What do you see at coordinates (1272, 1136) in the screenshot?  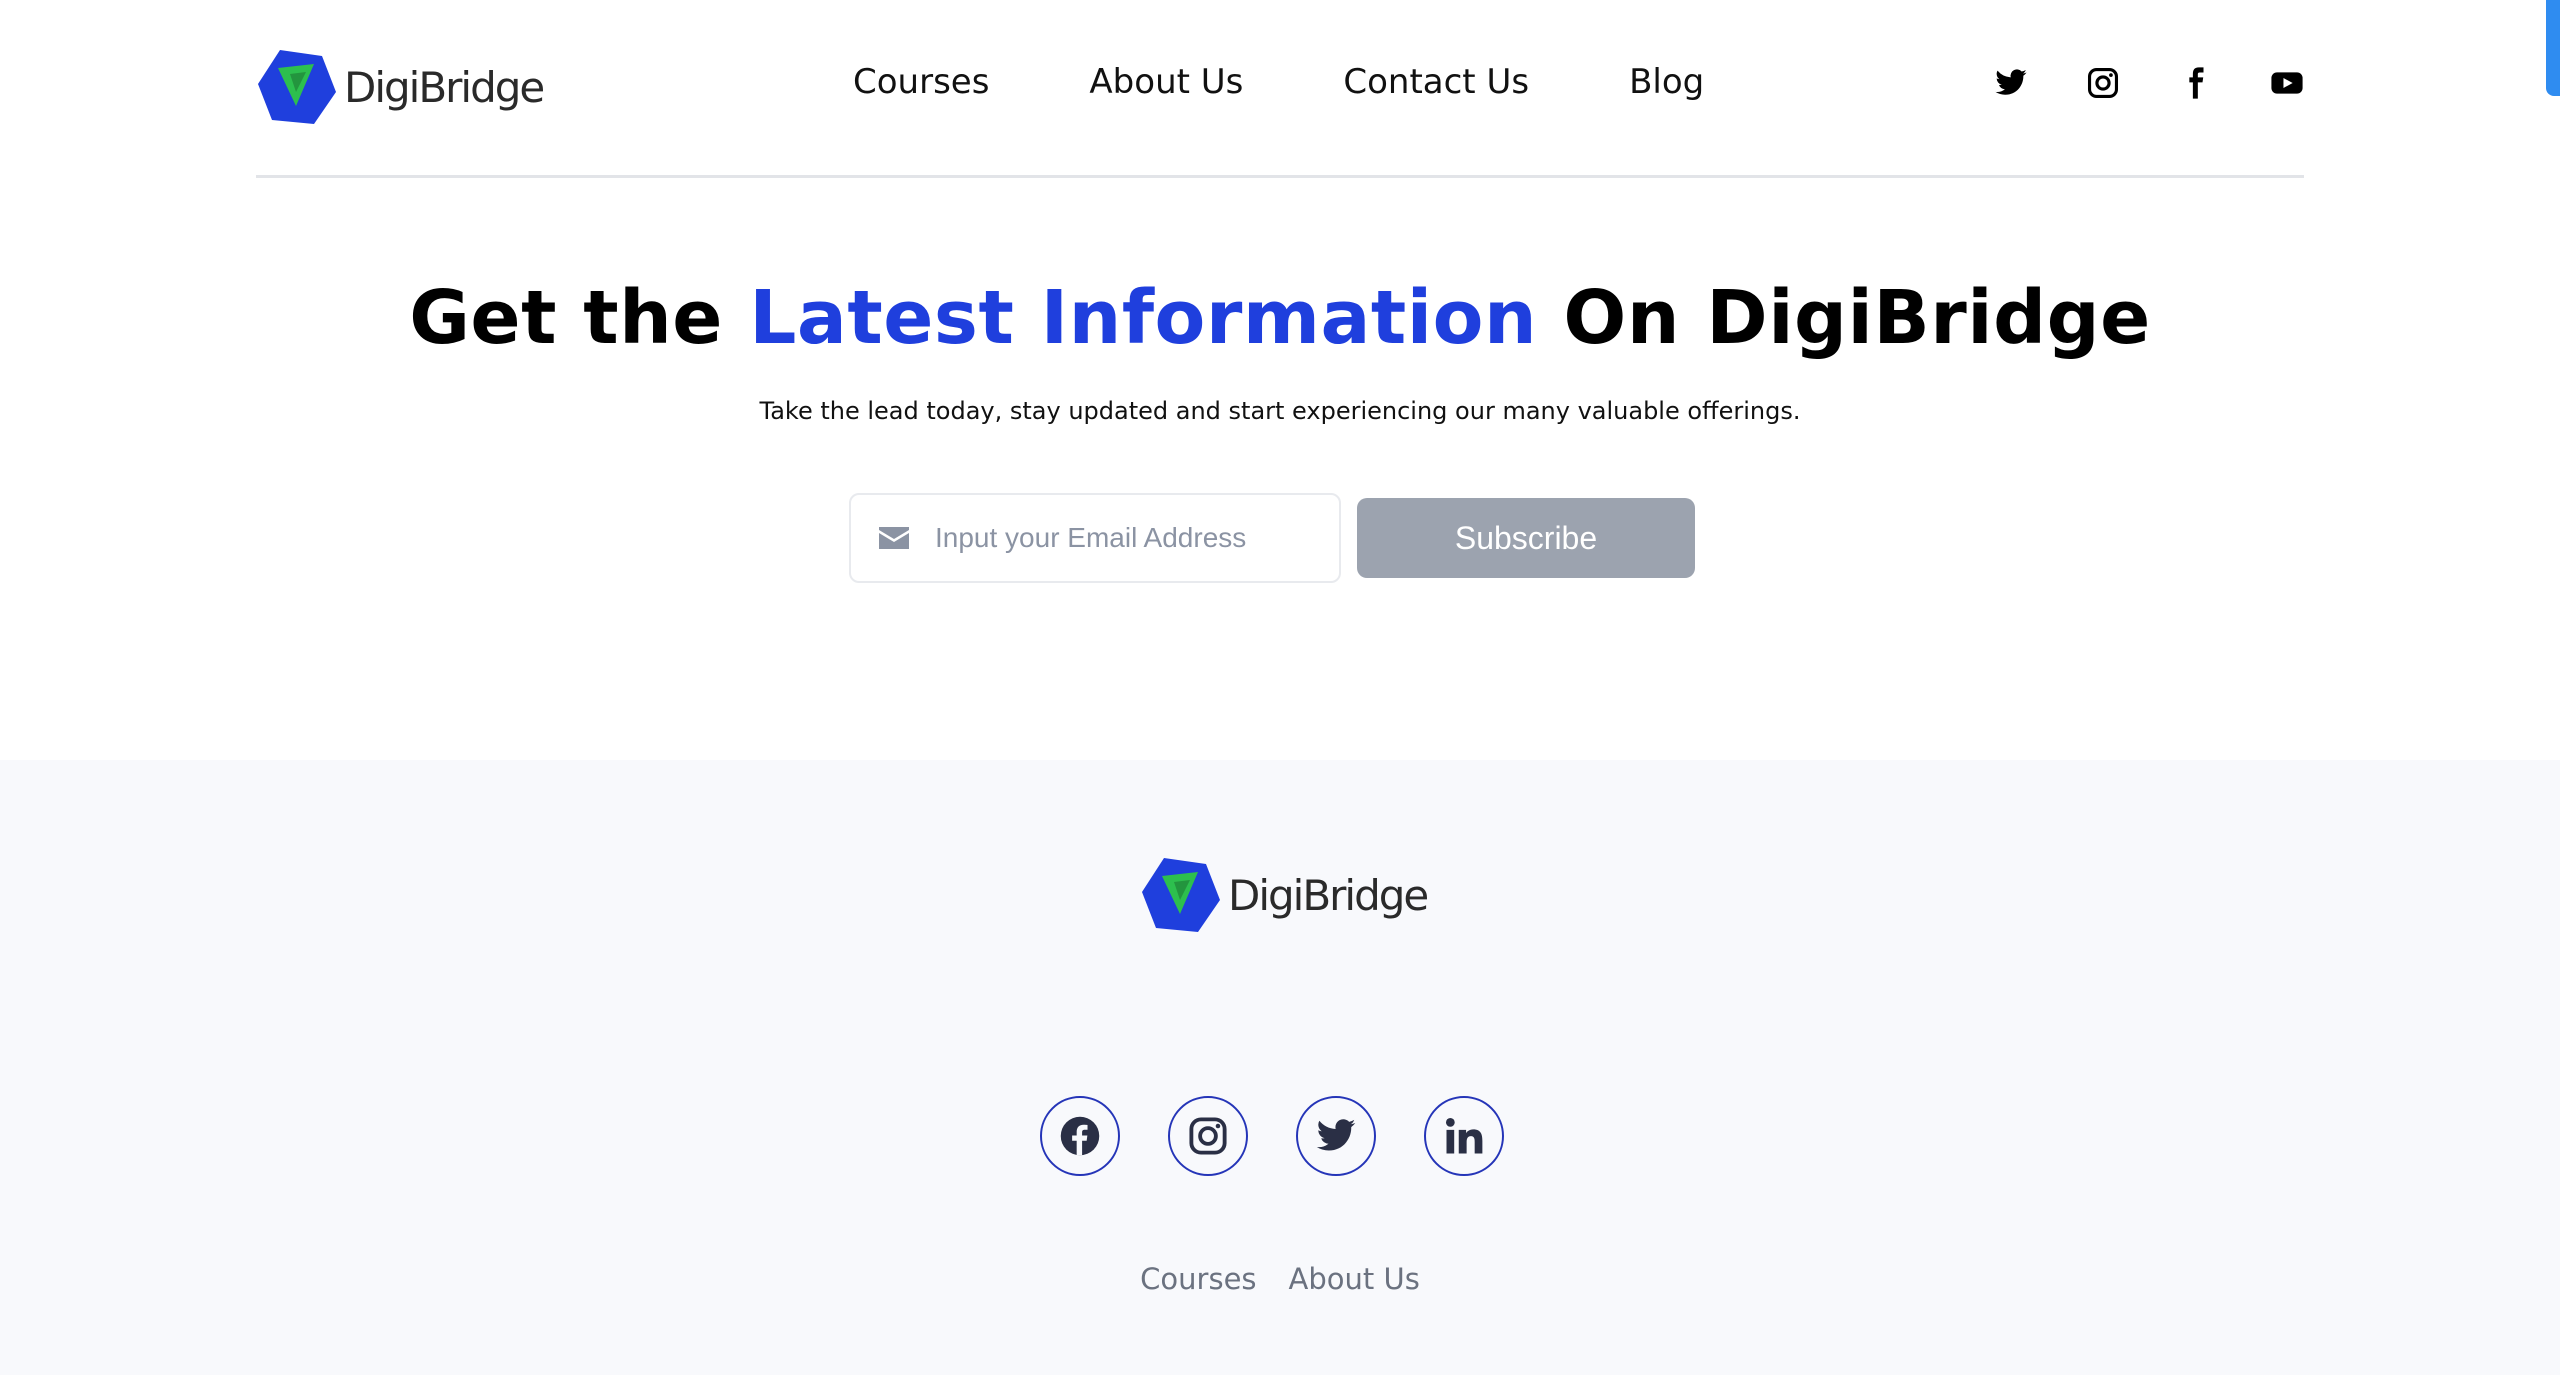 I see `footer-social-links` at bounding box center [1272, 1136].